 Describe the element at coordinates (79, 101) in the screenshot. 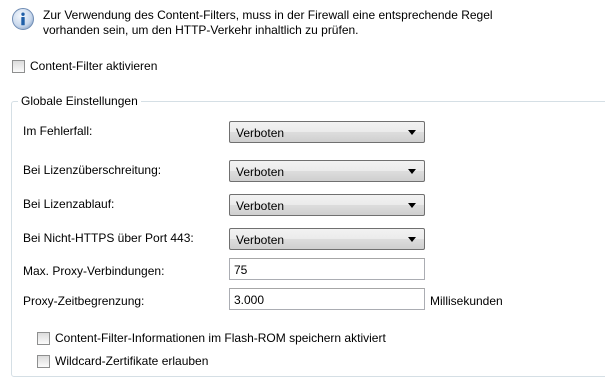

I see `global-settings-title: Globale Einstellungen` at that location.